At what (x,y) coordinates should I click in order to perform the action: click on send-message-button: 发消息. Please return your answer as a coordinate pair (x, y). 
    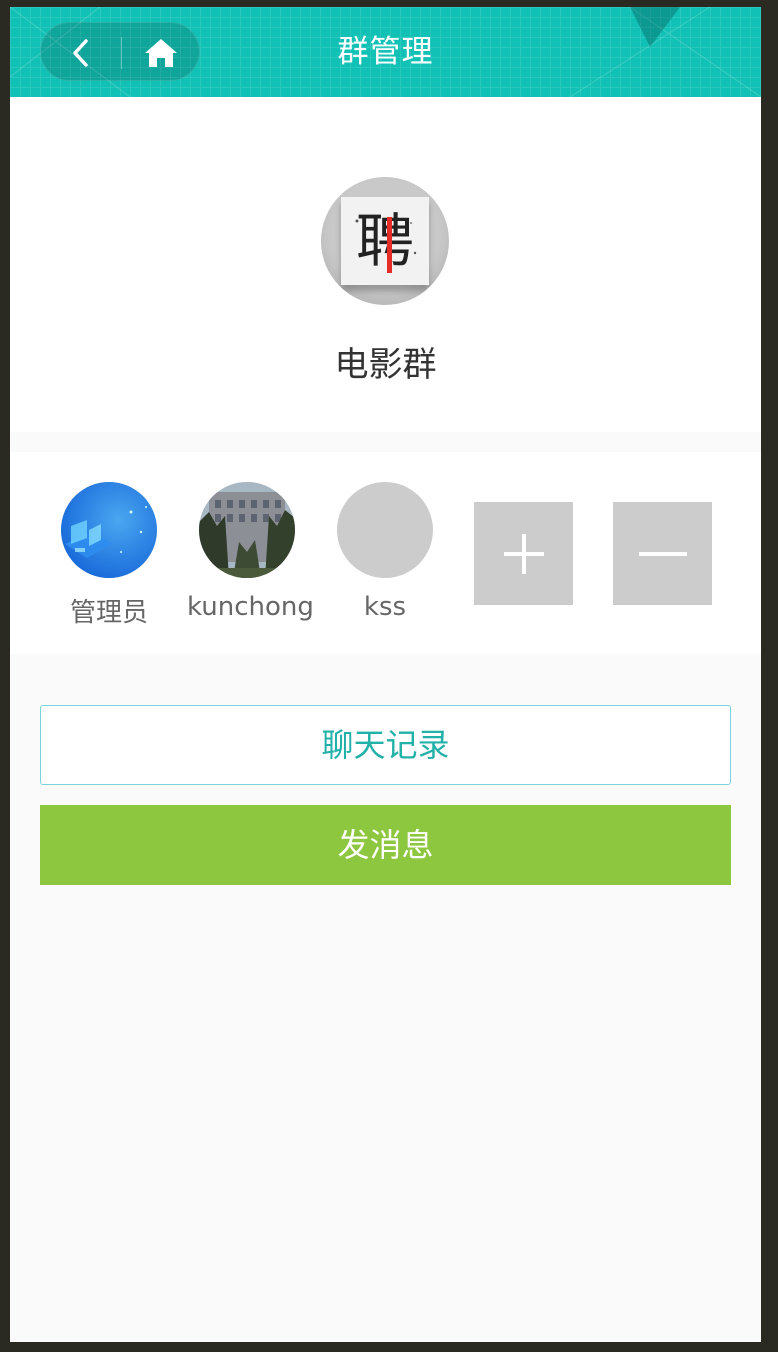
    Looking at the image, I should click on (385, 845).